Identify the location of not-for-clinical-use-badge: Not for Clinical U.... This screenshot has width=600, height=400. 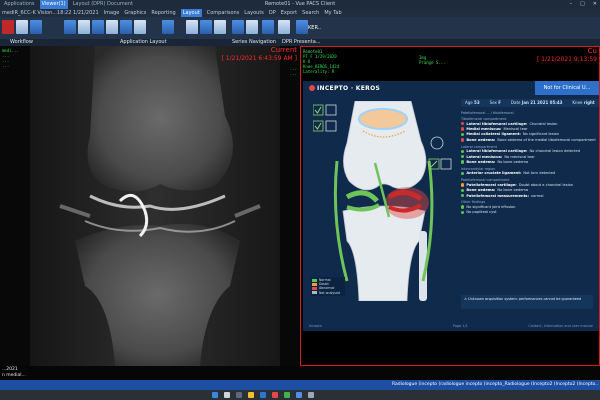
(567, 88).